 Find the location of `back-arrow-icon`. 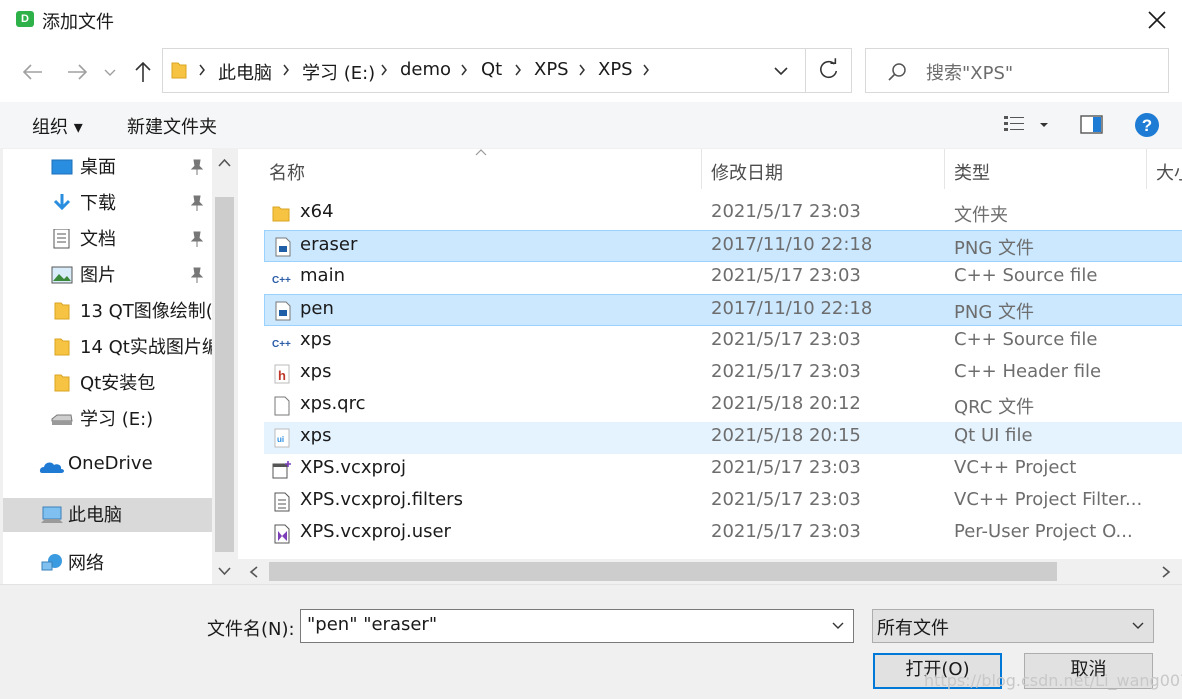

back-arrow-icon is located at coordinates (33, 72).